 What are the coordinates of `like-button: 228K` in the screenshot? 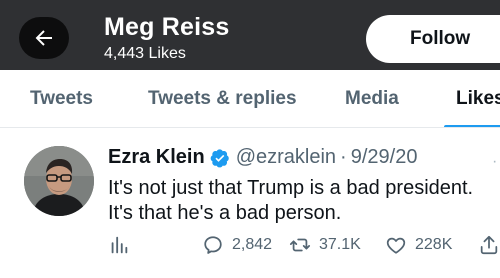 It's located at (418, 245).